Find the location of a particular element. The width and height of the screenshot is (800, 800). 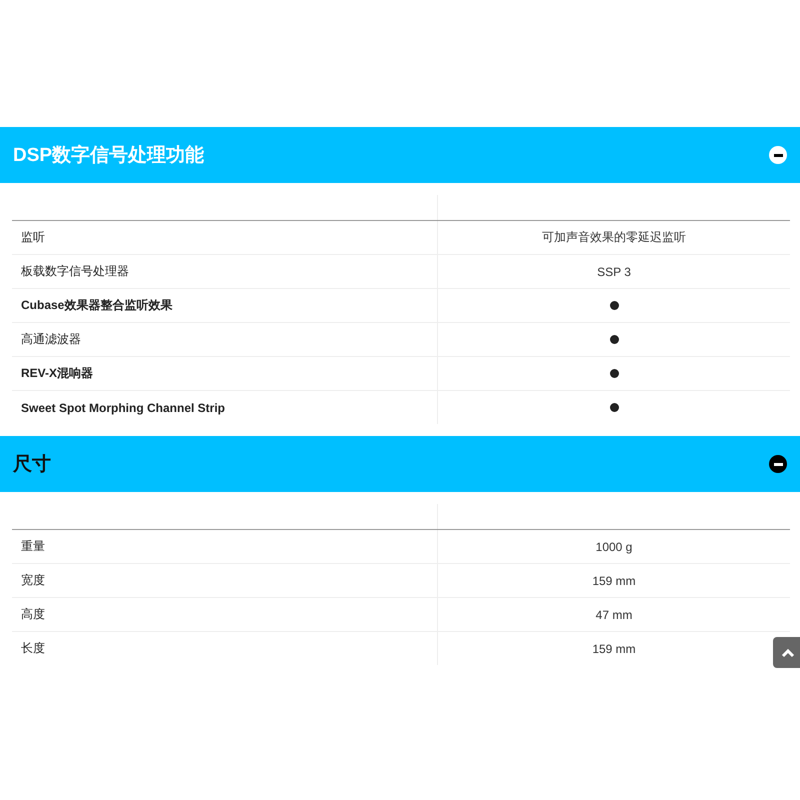

spec-label: REV-X混响器 is located at coordinates (57, 373).